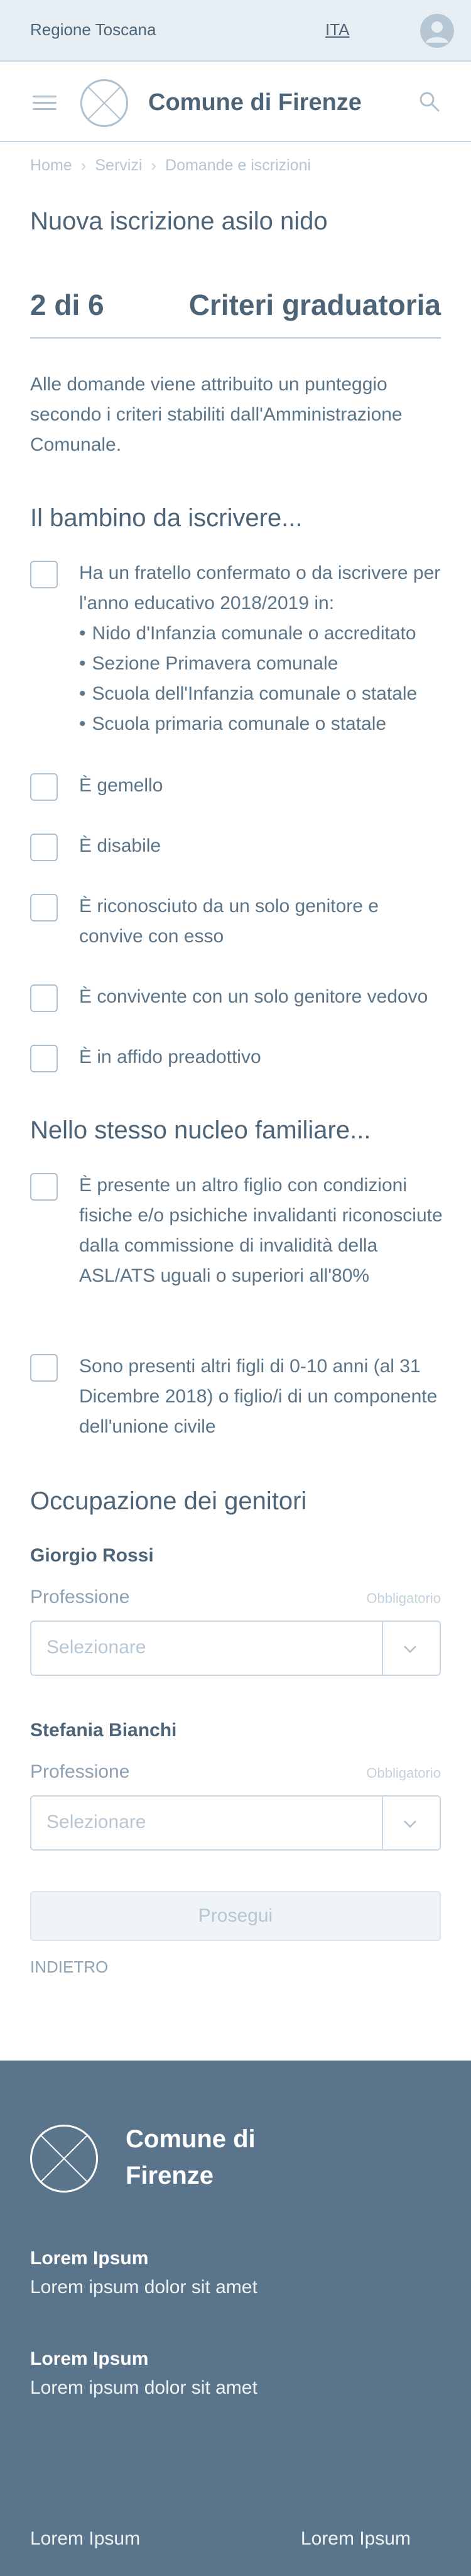 This screenshot has height=2576, width=471. What do you see at coordinates (51, 166) in the screenshot?
I see `breadcrumb-item-home: Home` at bounding box center [51, 166].